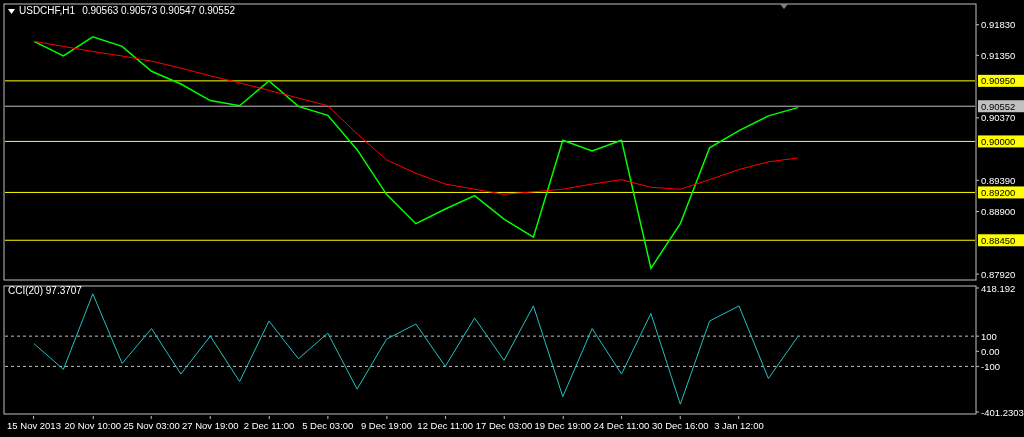 The height and width of the screenshot is (437, 1024). I want to click on time-label: 30 Dec 16:00, so click(680, 426).